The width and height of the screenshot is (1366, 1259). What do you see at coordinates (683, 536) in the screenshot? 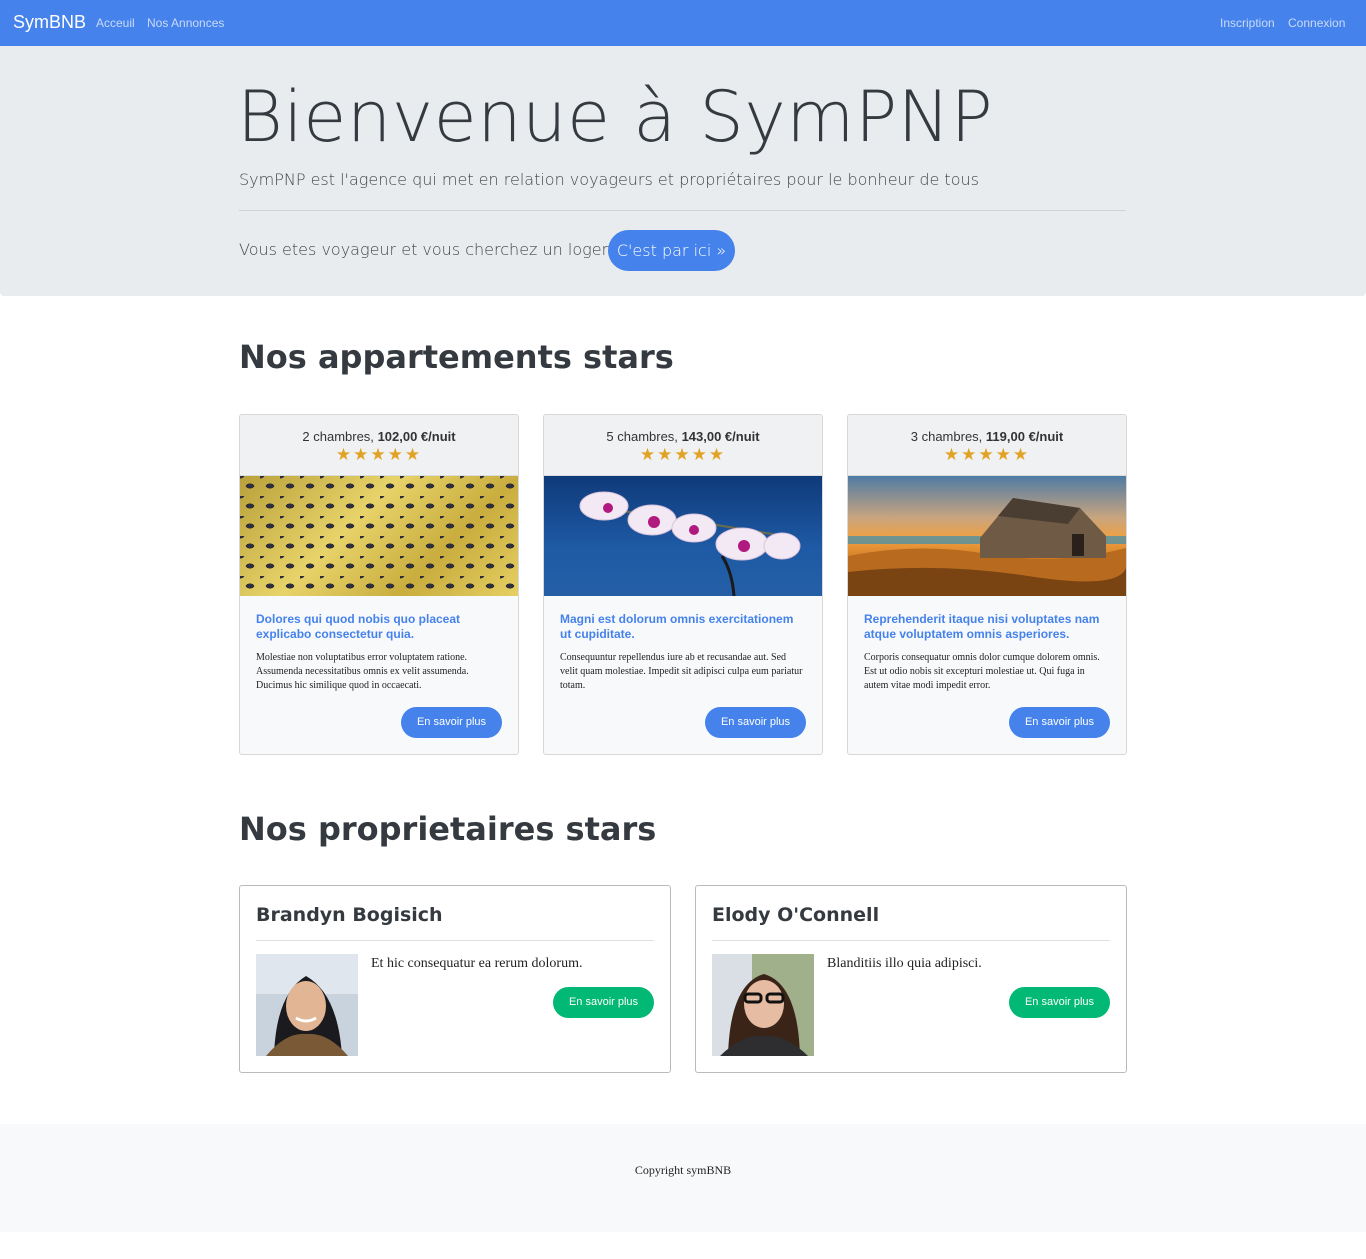
I see `orchid-image` at bounding box center [683, 536].